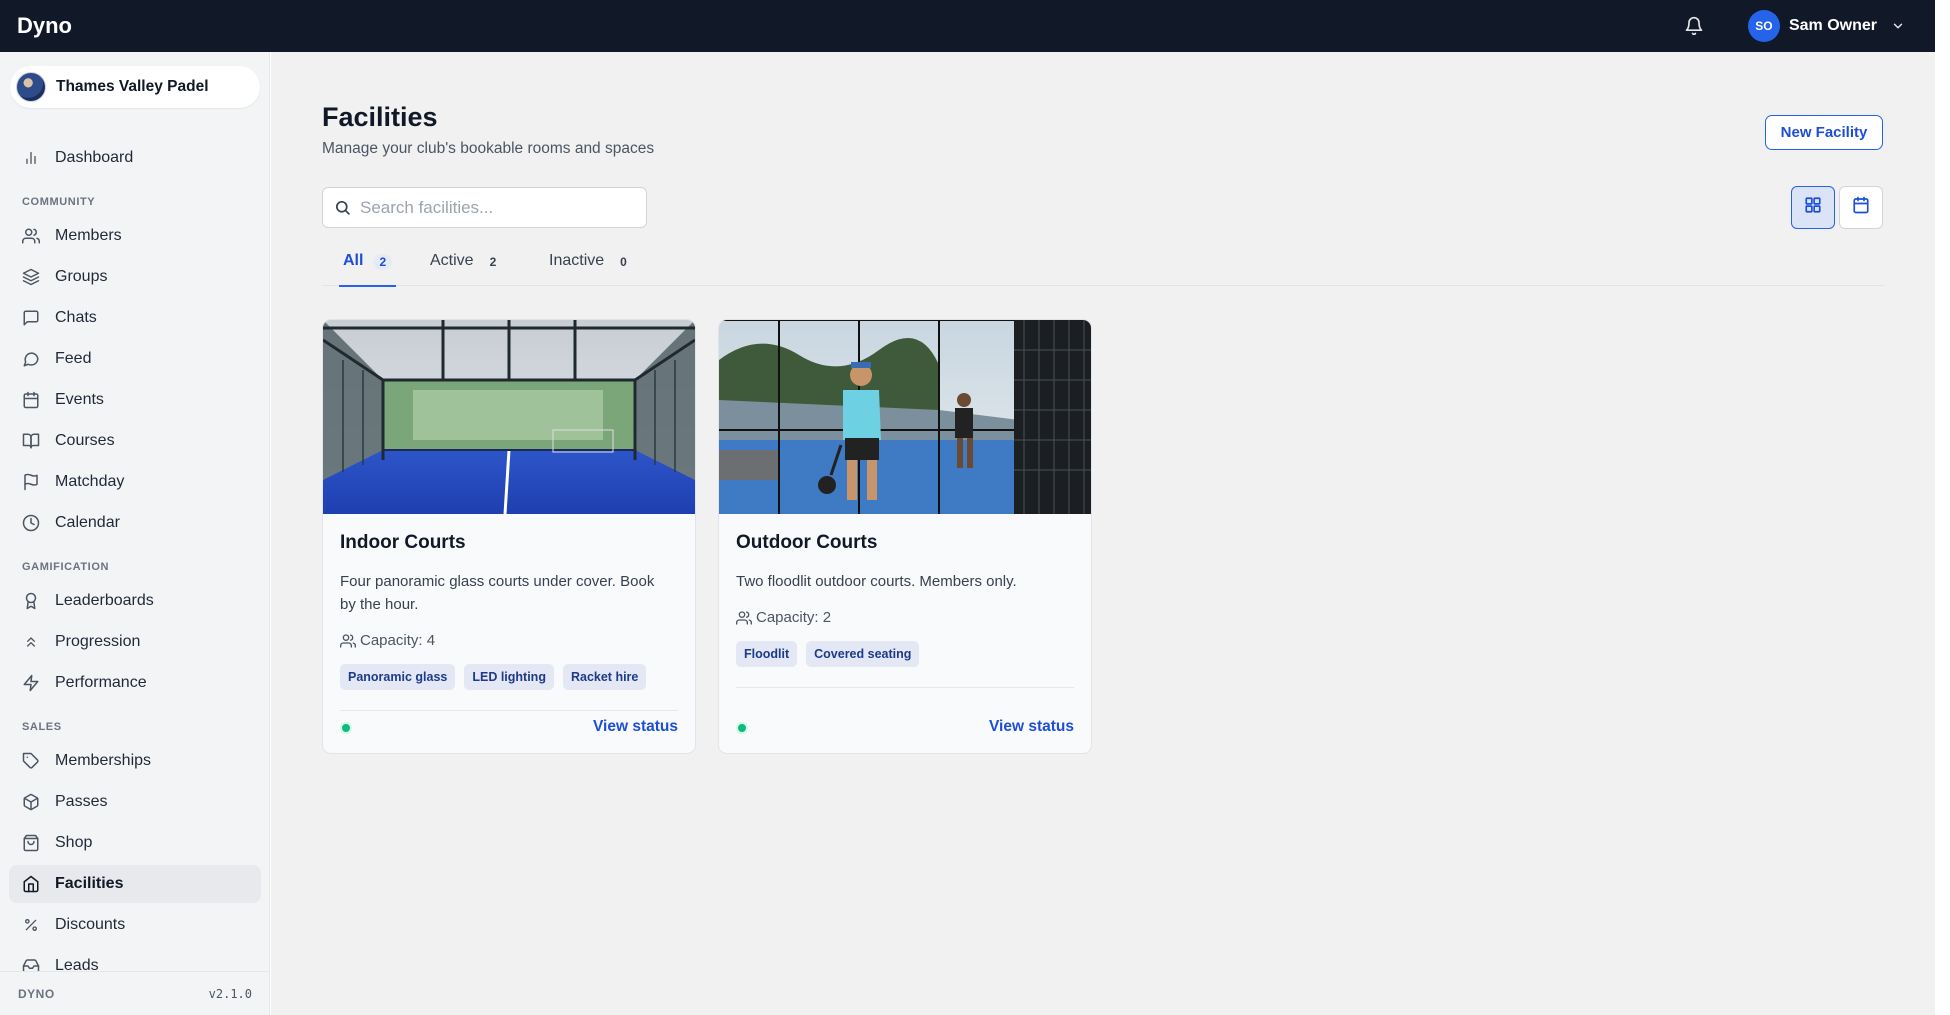 The width and height of the screenshot is (1950, 1015). I want to click on sidebar-item-matchday: Matchday, so click(135, 482).